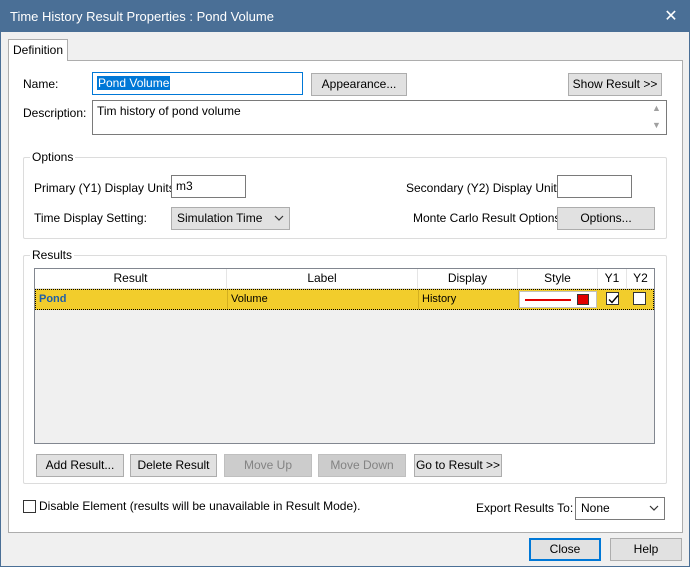  I want to click on go-to-result-button: Go to Result >>, so click(458, 465).